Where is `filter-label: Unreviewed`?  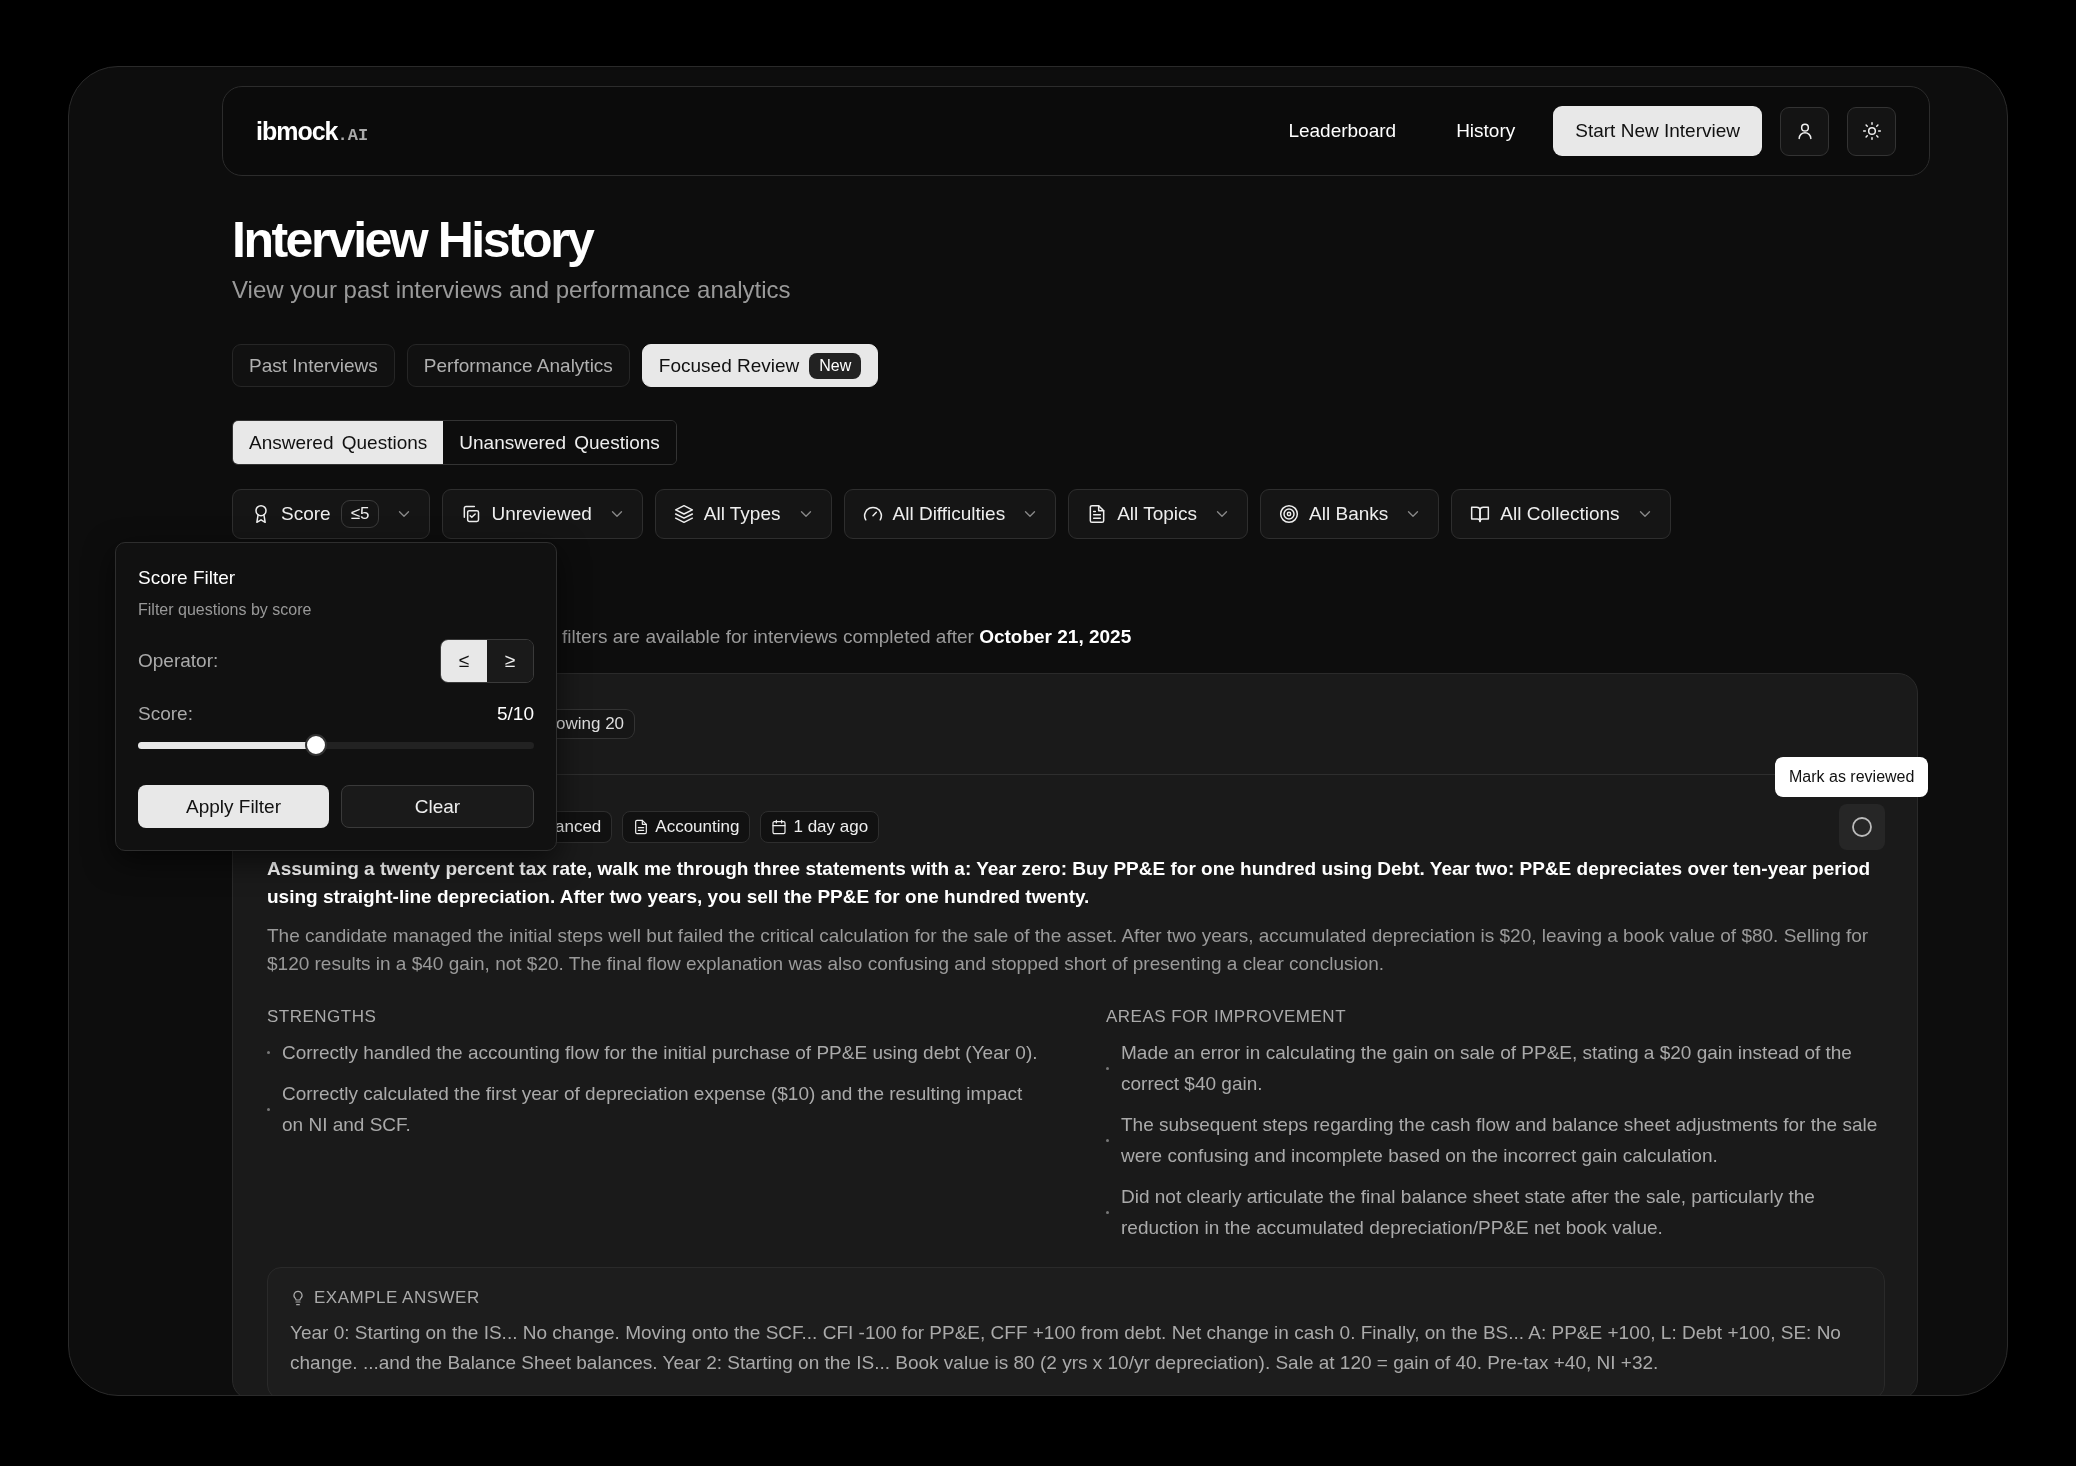
filter-label: Unreviewed is located at coordinates (541, 514).